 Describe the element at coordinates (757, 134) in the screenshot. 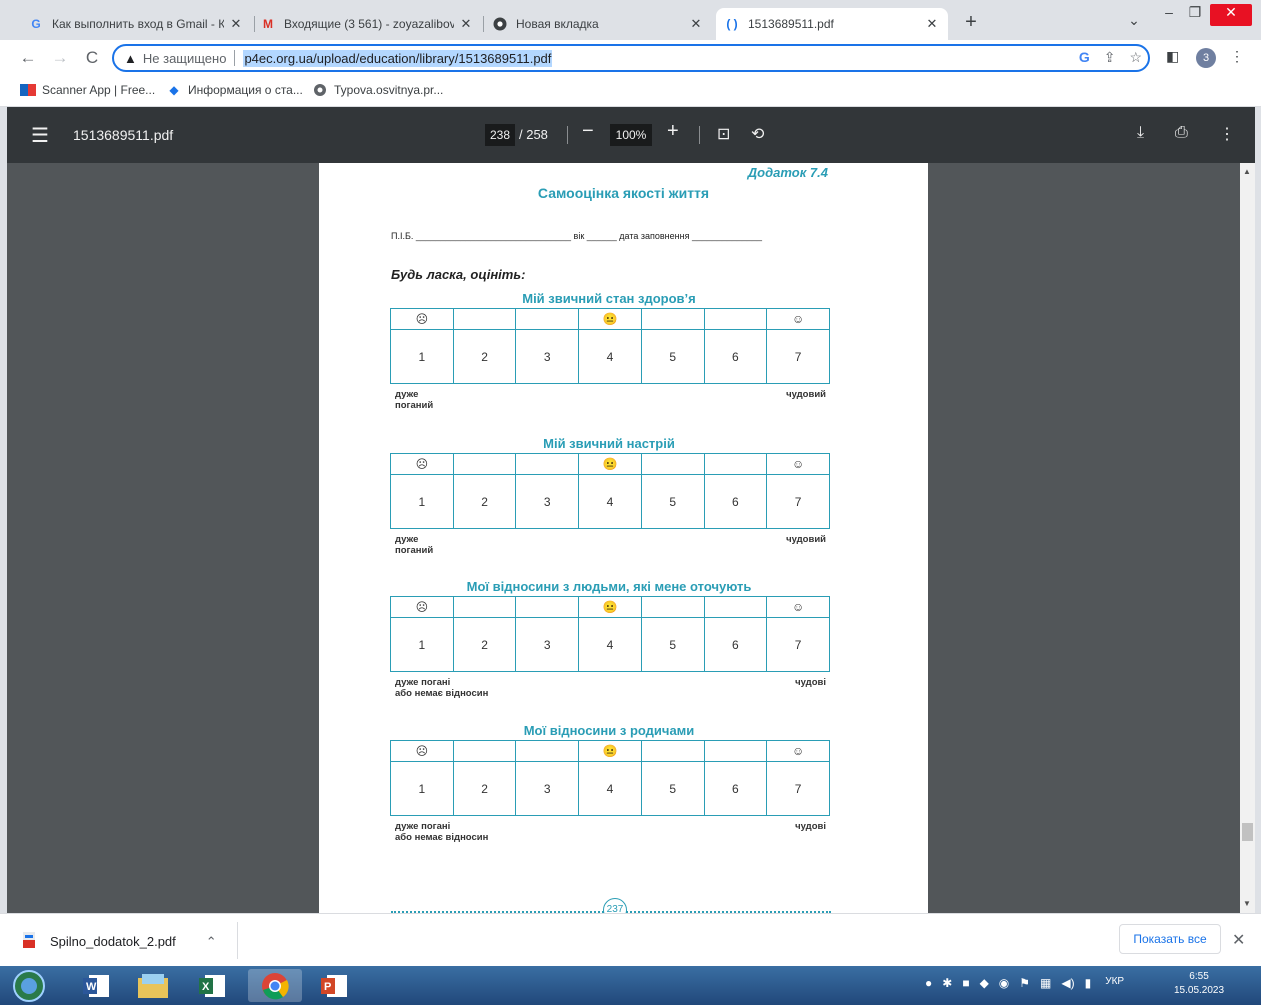

I see `rotate-icon: ⟲` at that location.